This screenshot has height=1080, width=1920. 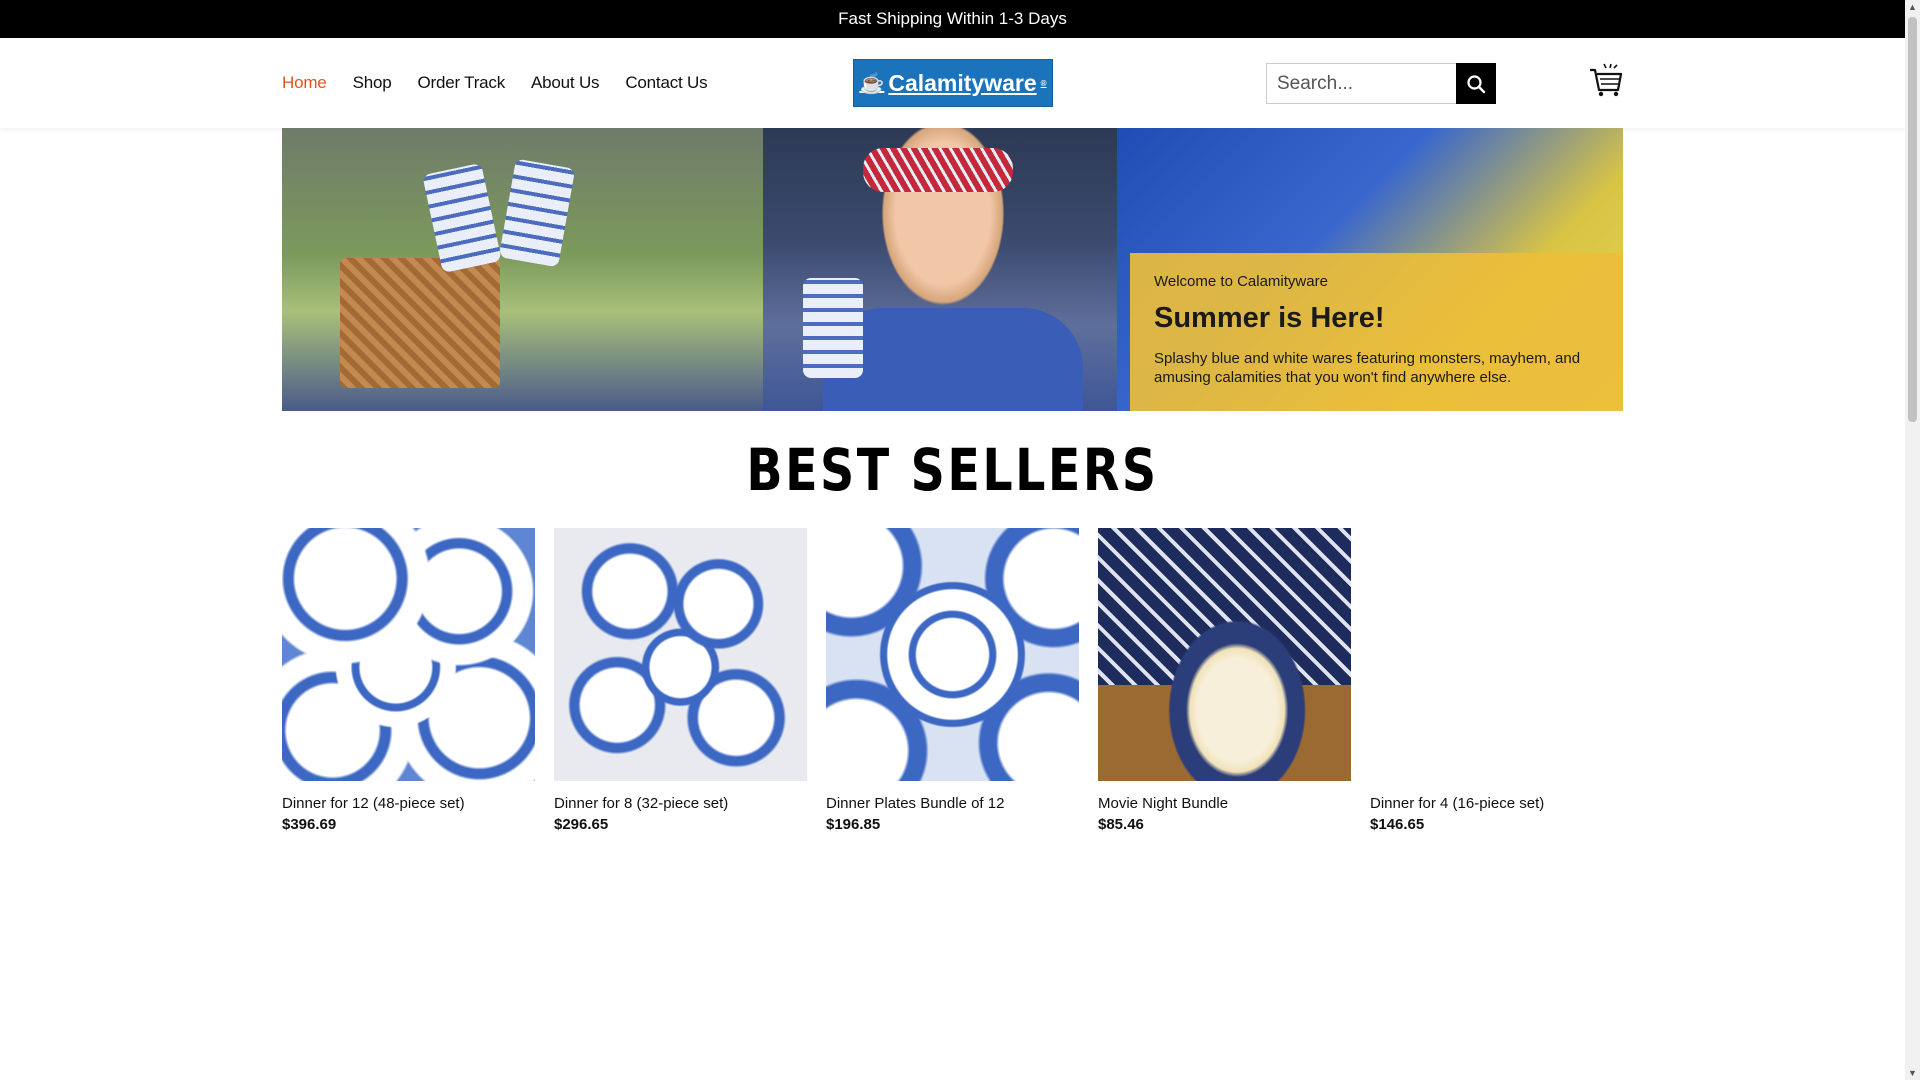 What do you see at coordinates (952, 803) in the screenshot?
I see `product-name: Dinner Plates Bundle of 12` at bounding box center [952, 803].